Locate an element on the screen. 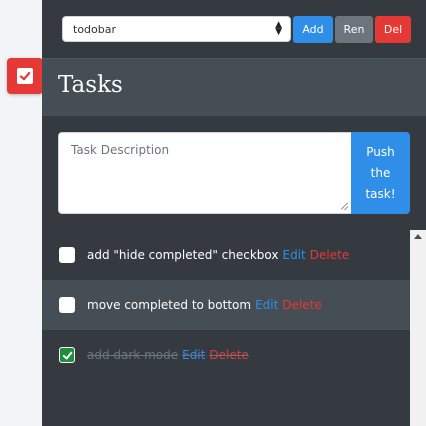  add-list-button: Add is located at coordinates (313, 29).